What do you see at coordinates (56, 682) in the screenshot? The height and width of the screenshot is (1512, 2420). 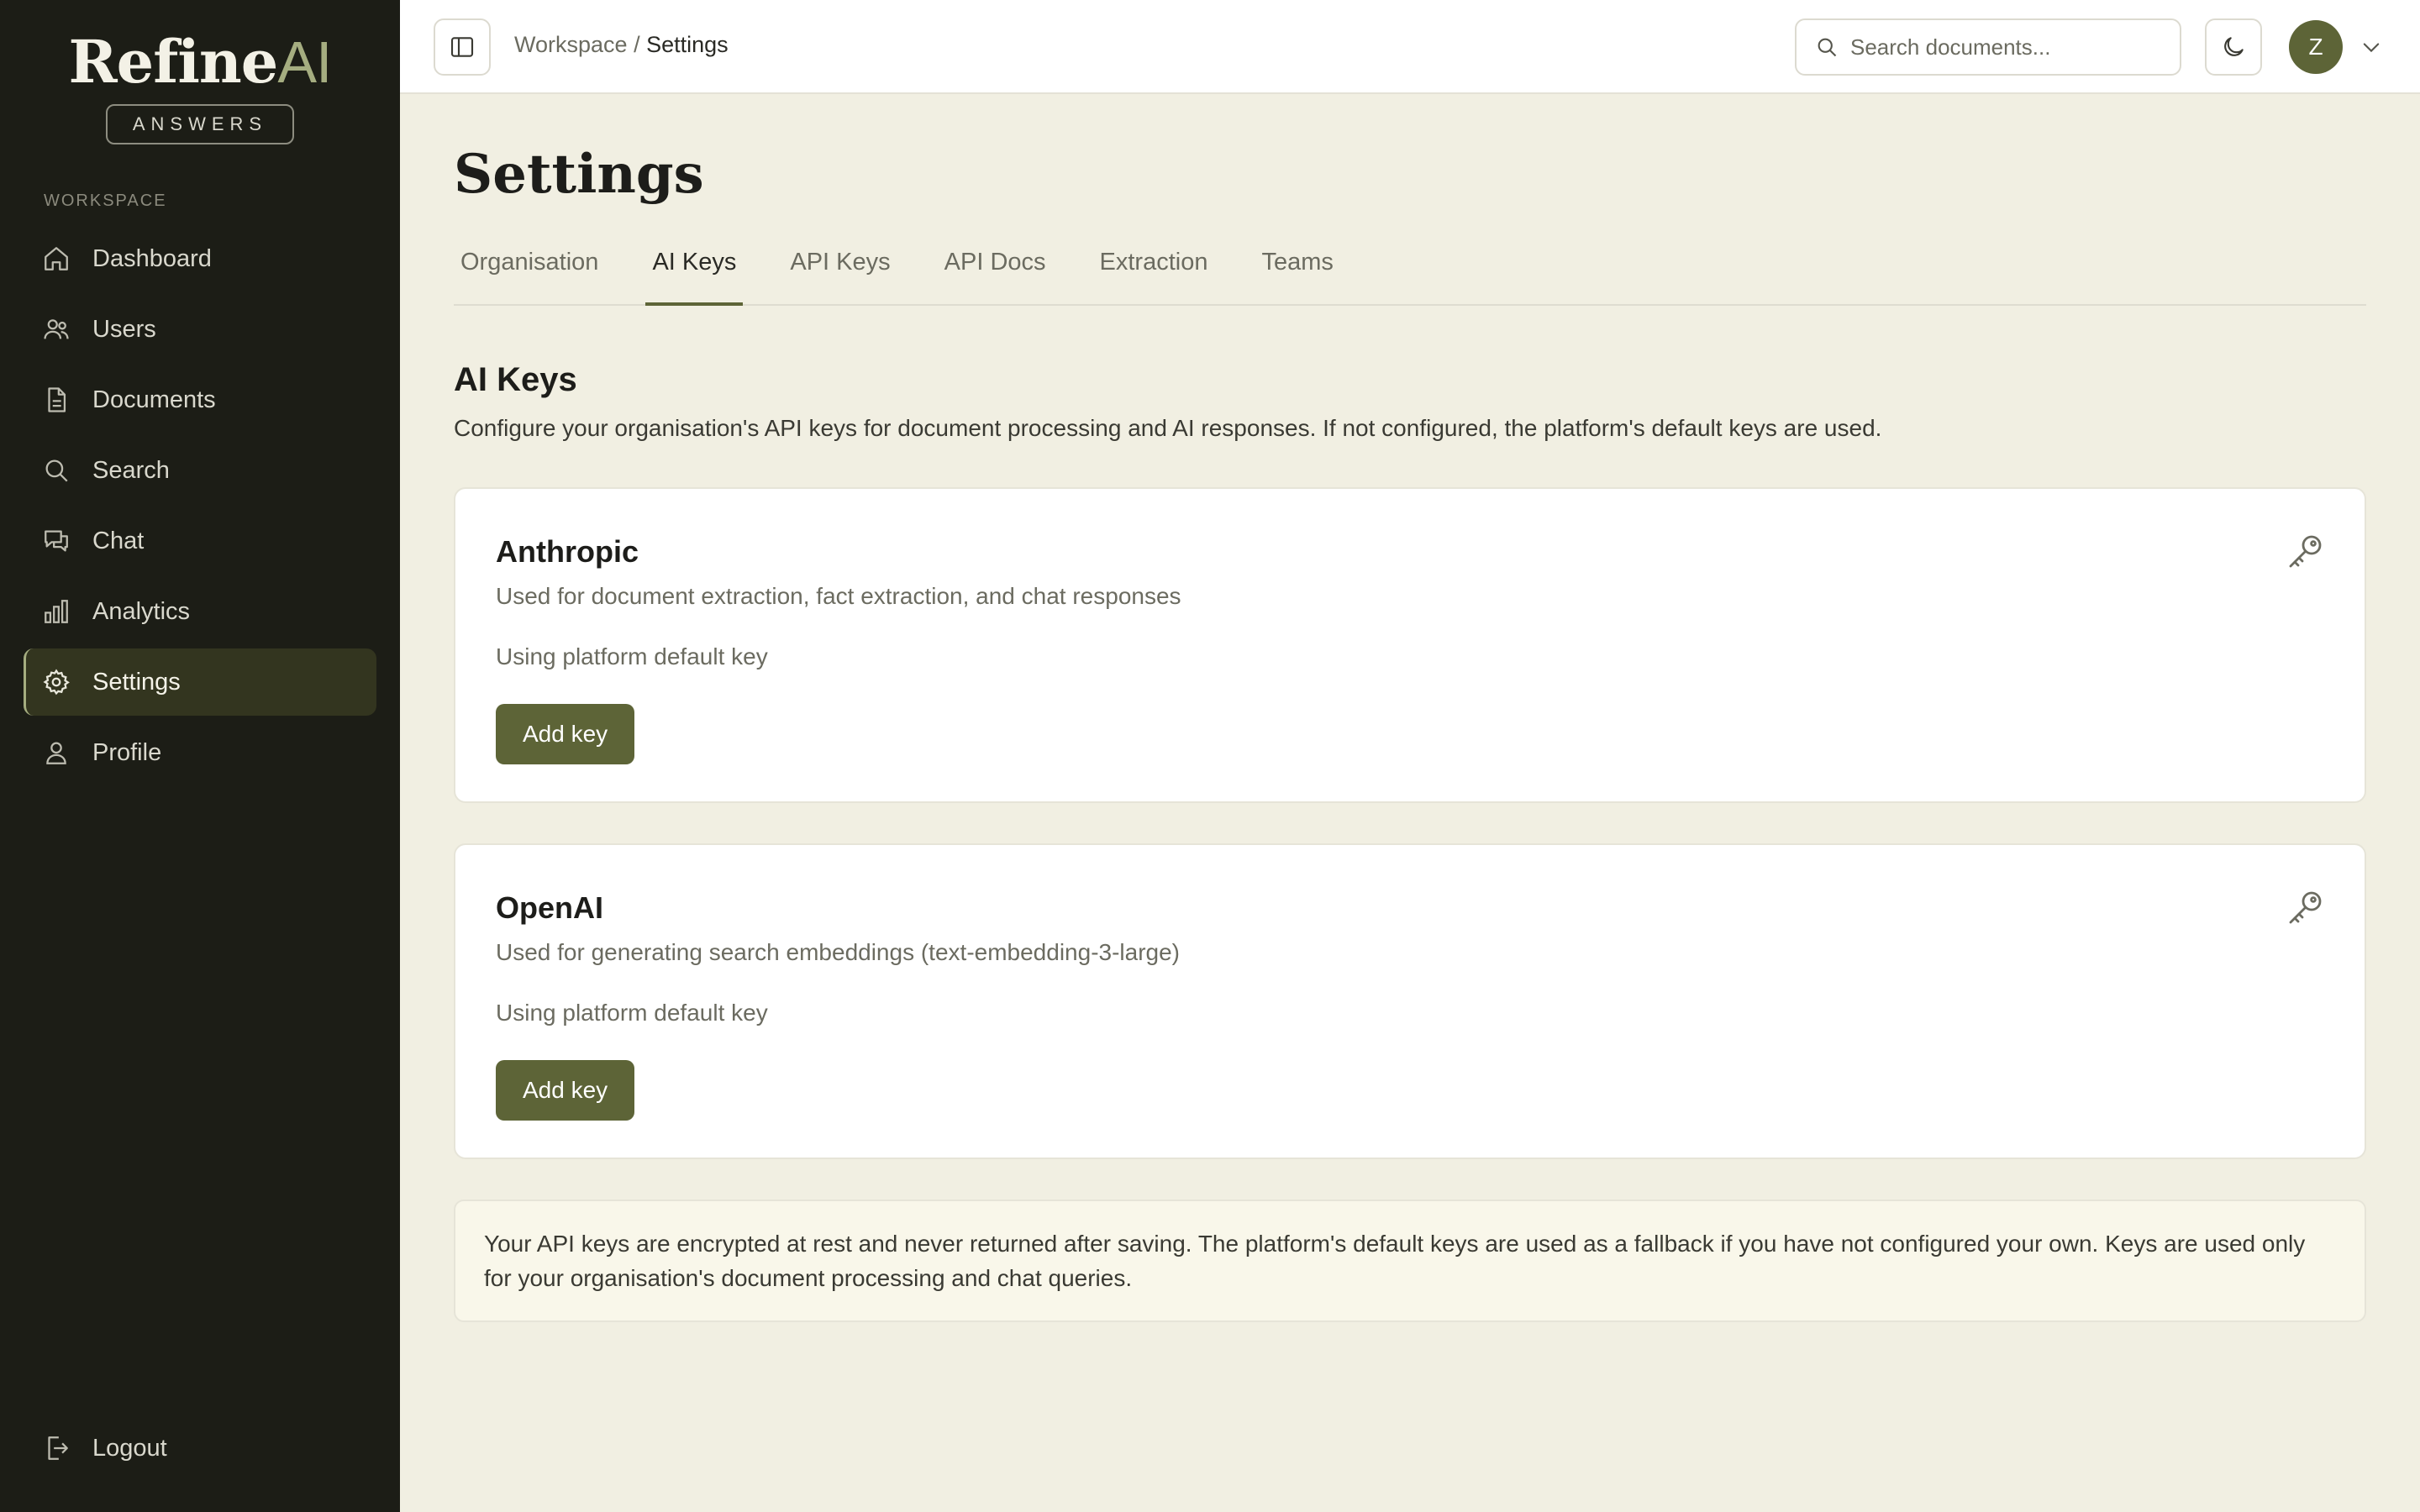 I see `gear-icon` at bounding box center [56, 682].